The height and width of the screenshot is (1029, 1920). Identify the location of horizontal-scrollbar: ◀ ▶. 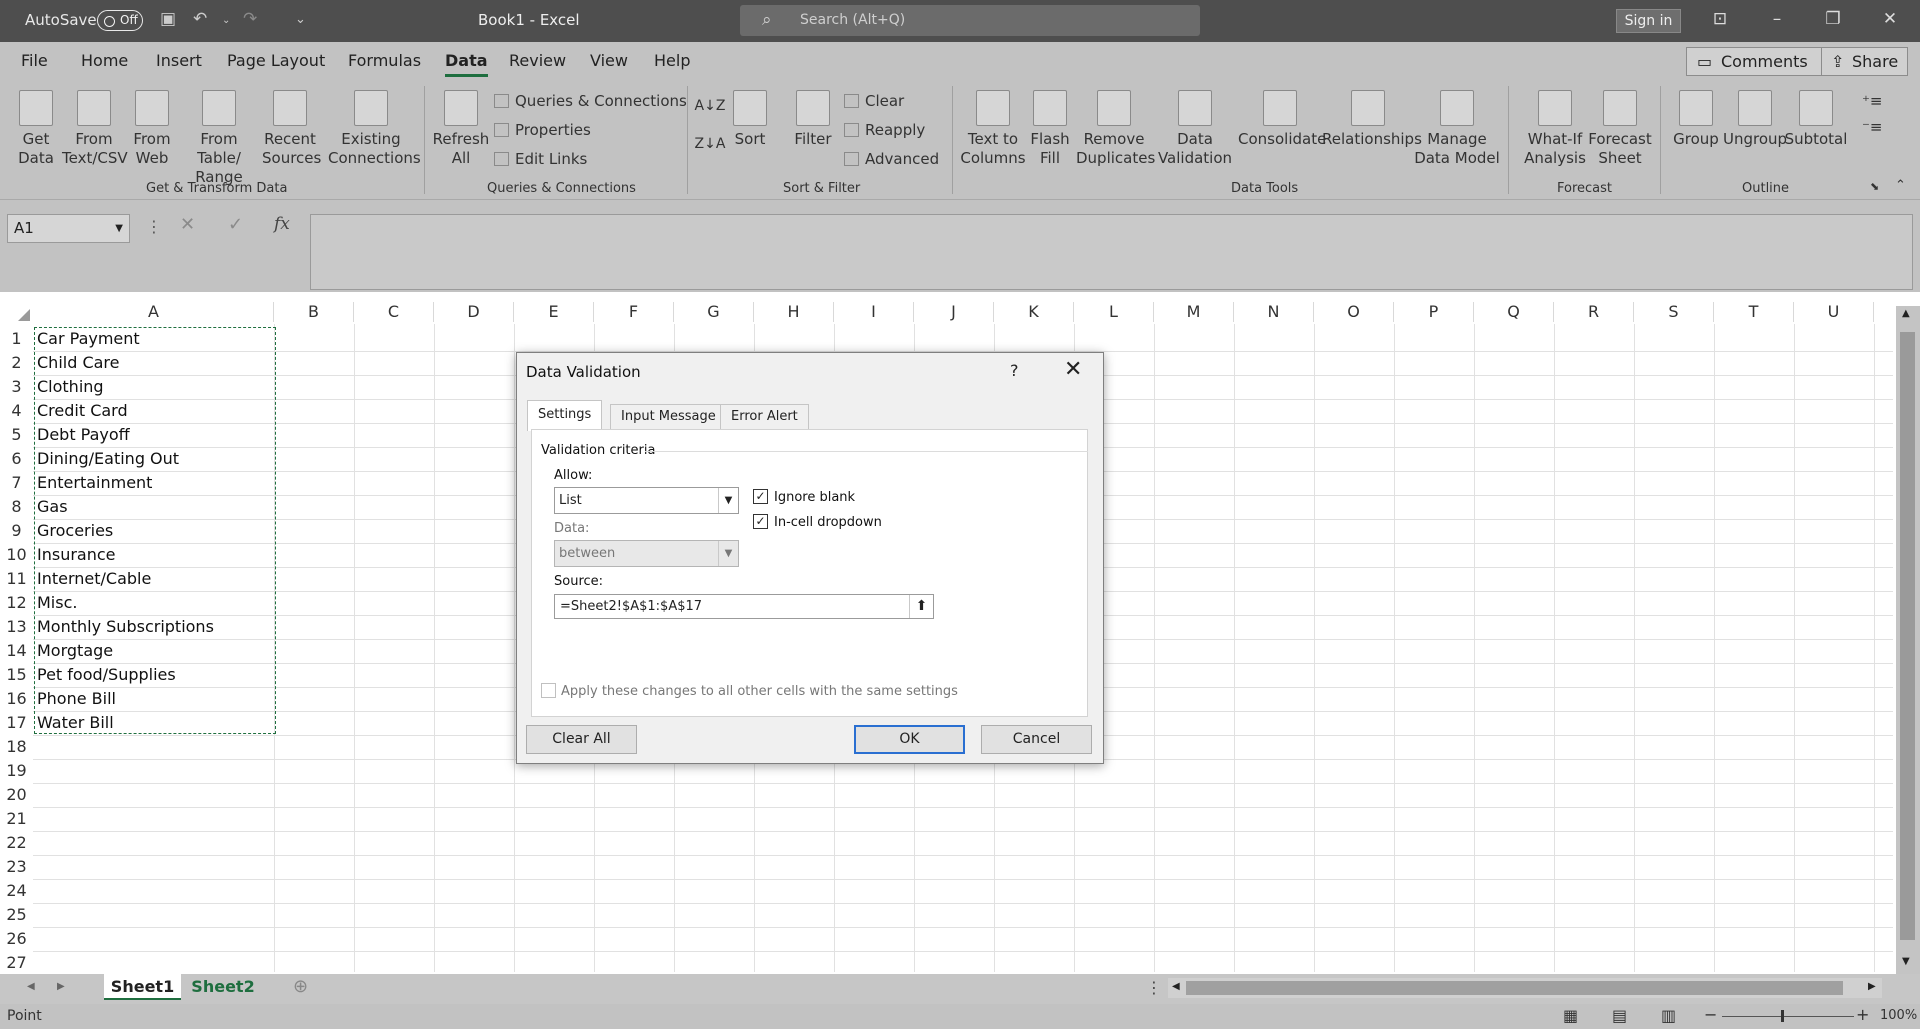
(1525, 988).